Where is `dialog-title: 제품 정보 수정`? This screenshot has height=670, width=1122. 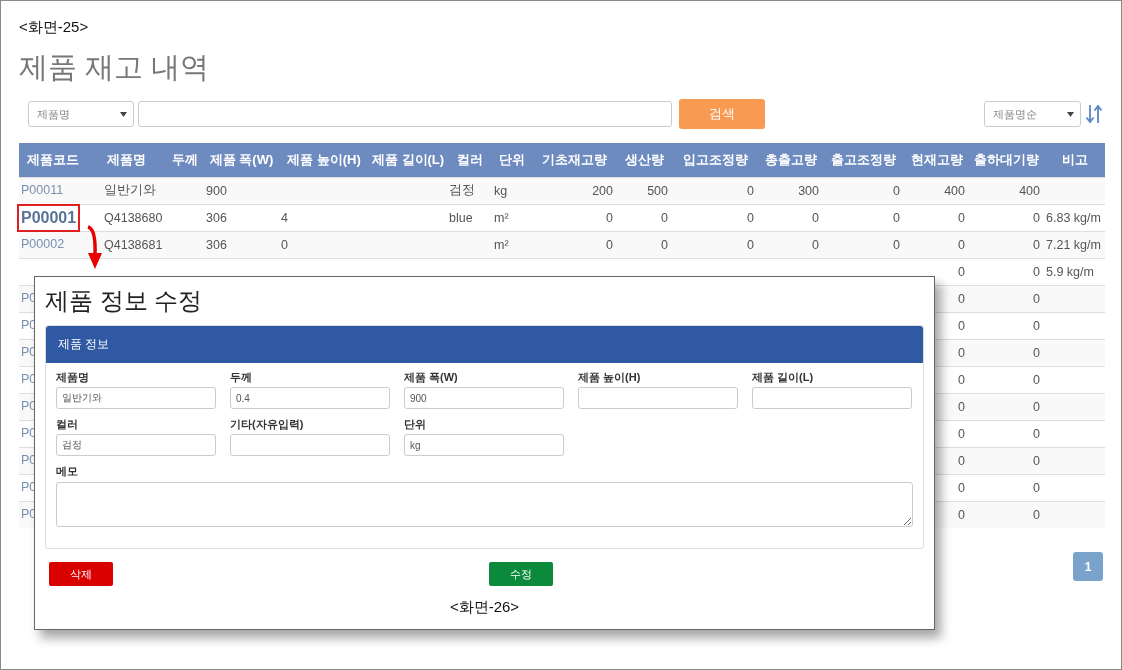
dialog-title: 제품 정보 수정 is located at coordinates (124, 301).